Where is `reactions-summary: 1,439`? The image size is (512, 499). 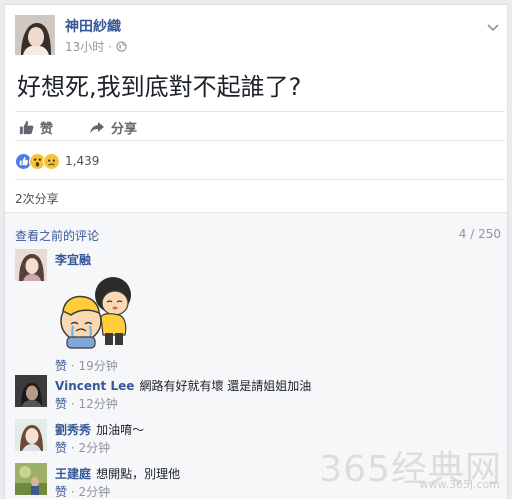
reactions-summary: 1,439 is located at coordinates (57, 161).